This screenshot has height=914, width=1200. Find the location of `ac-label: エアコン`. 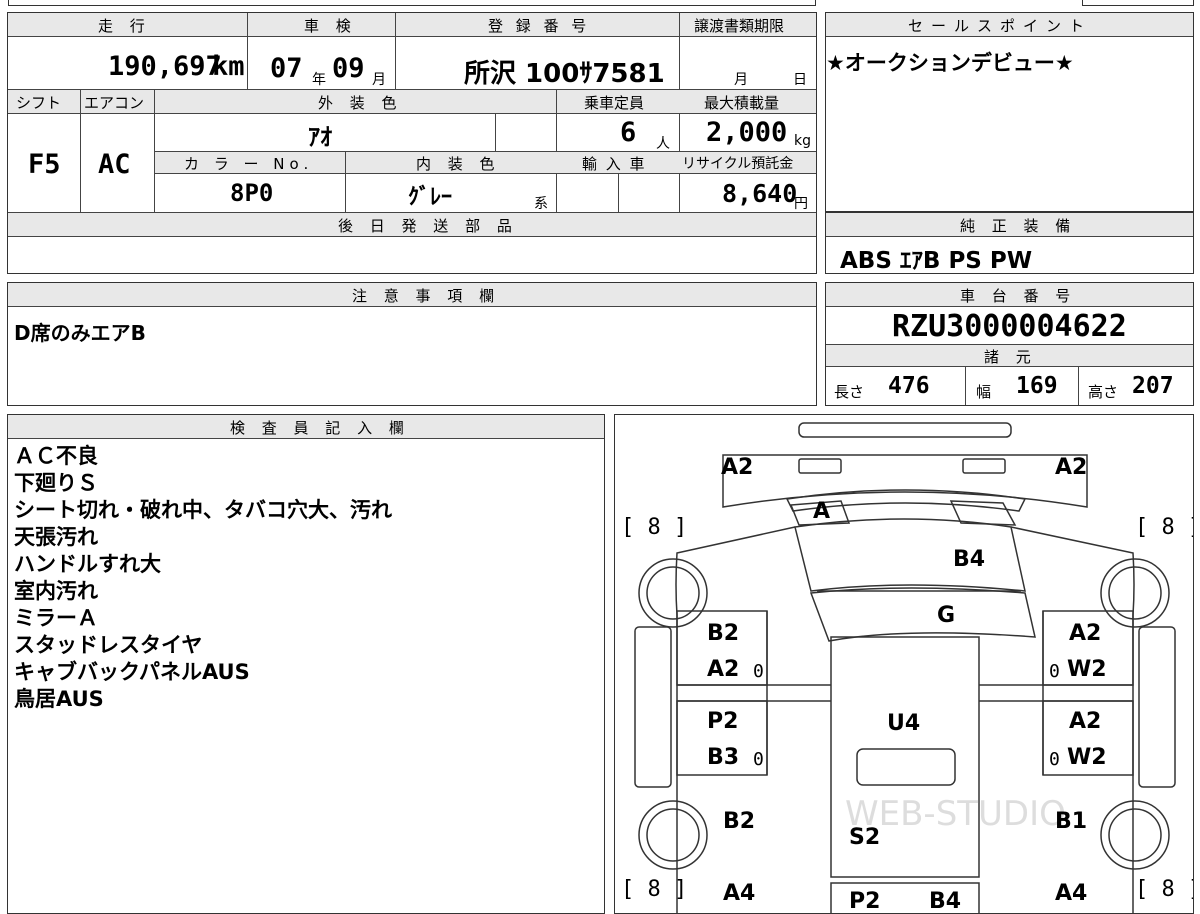

ac-label: エアコン is located at coordinates (114, 103).